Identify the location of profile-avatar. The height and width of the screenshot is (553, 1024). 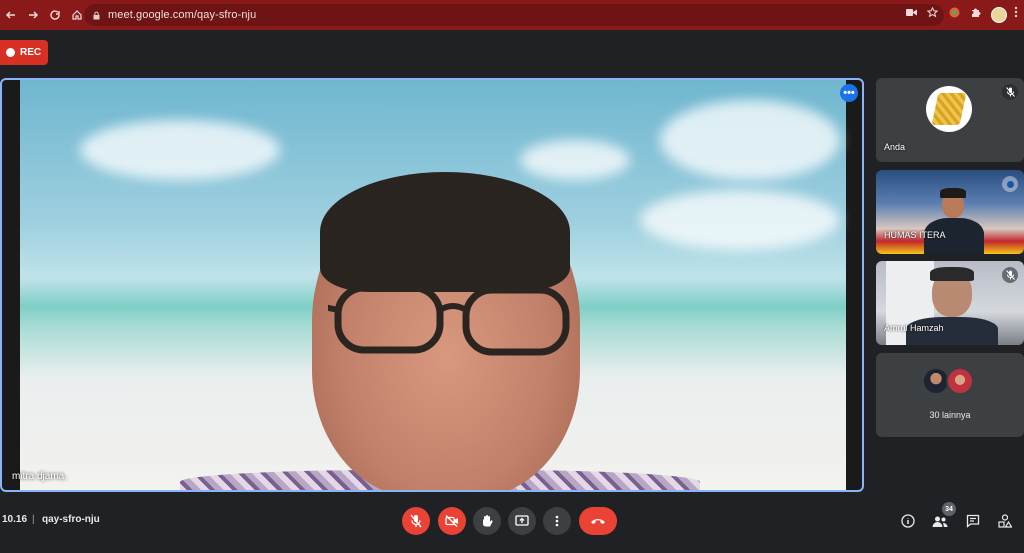
(999, 15).